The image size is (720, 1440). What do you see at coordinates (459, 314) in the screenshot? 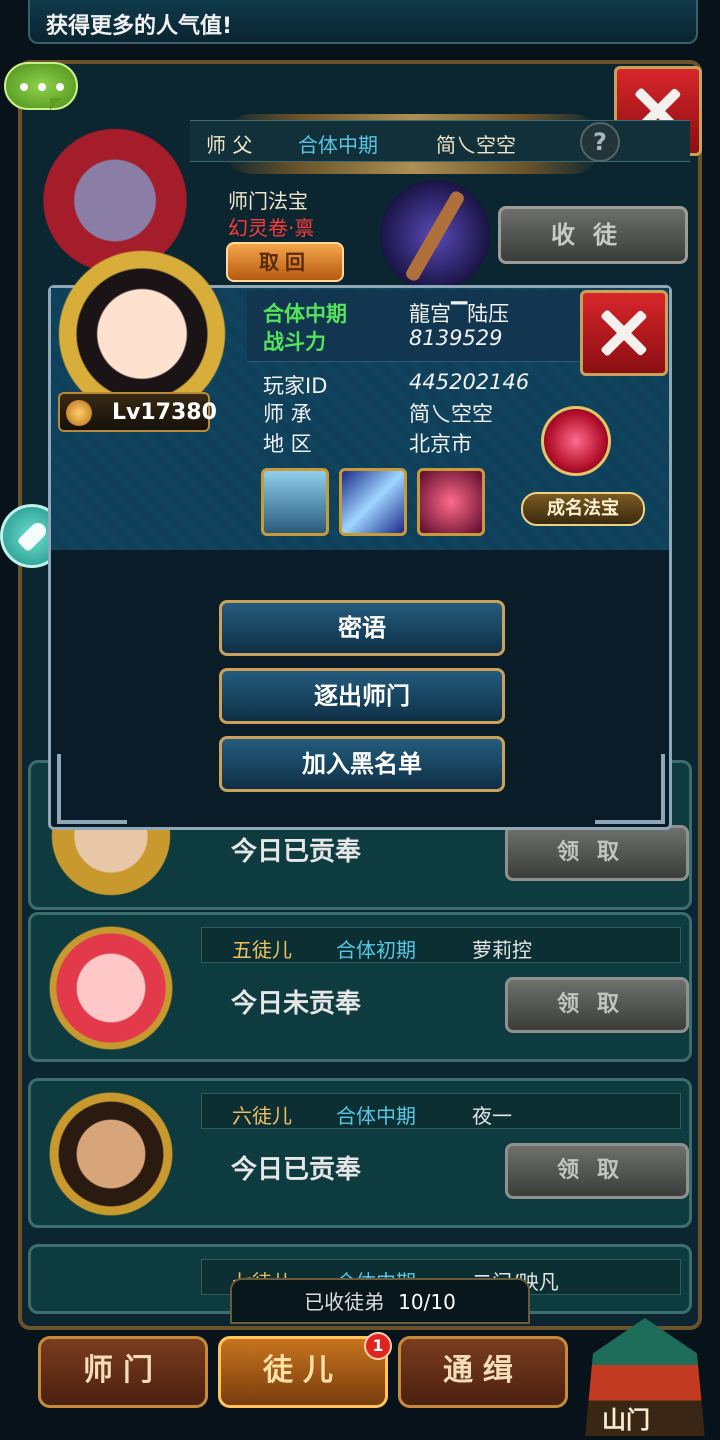
I see `player-name: 龍宫▔陆压` at bounding box center [459, 314].